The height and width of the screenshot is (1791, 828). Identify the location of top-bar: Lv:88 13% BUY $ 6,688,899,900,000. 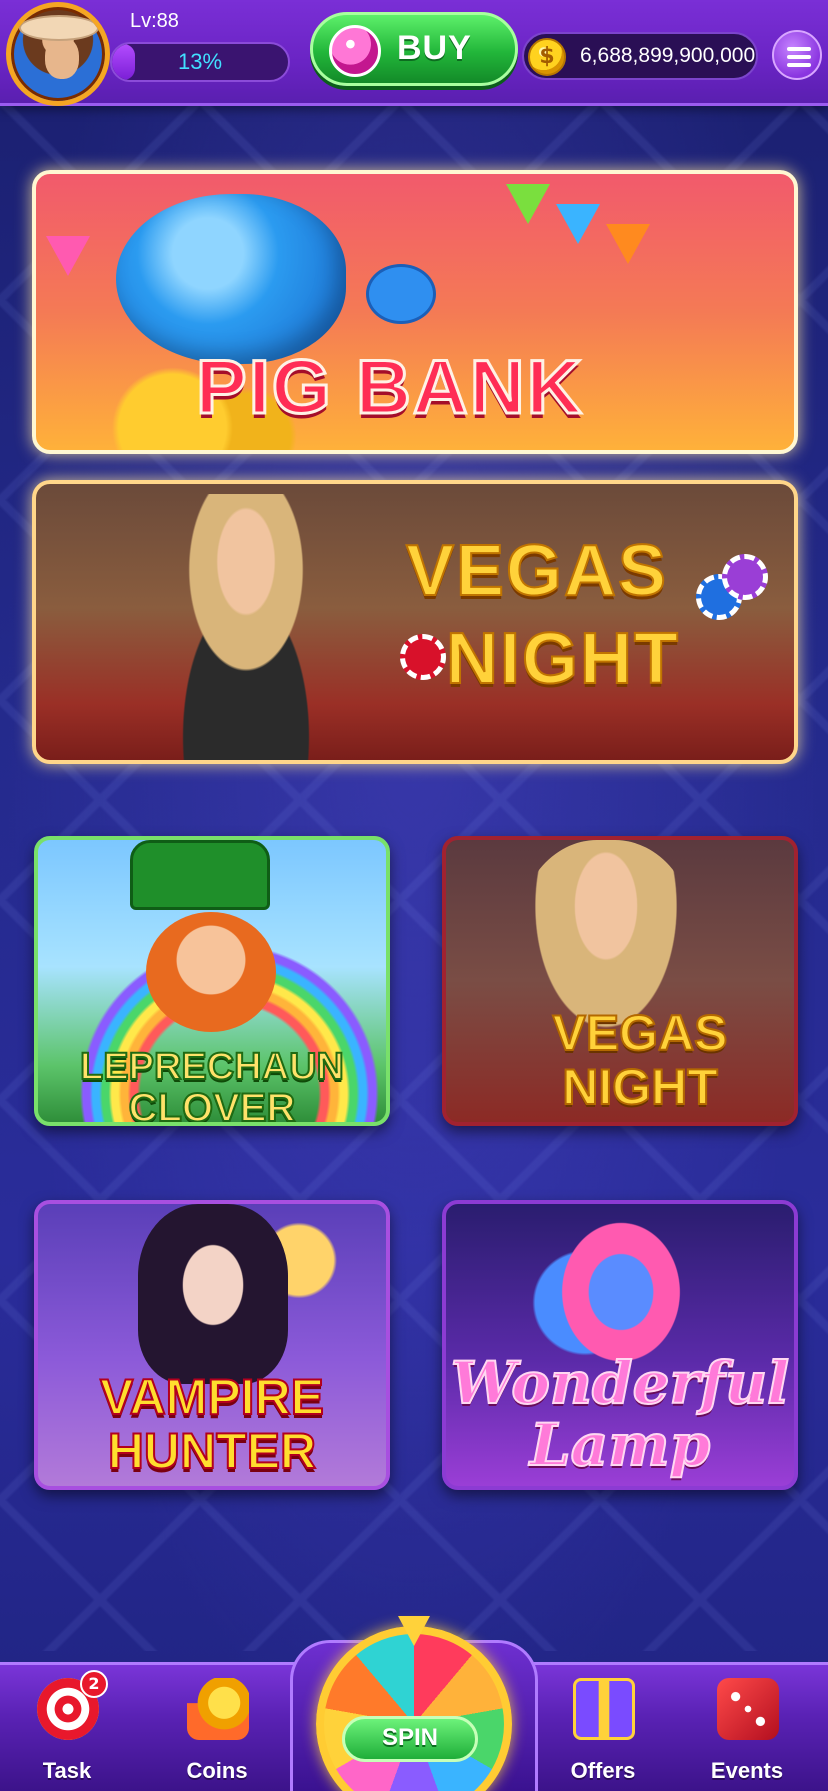
(414, 53).